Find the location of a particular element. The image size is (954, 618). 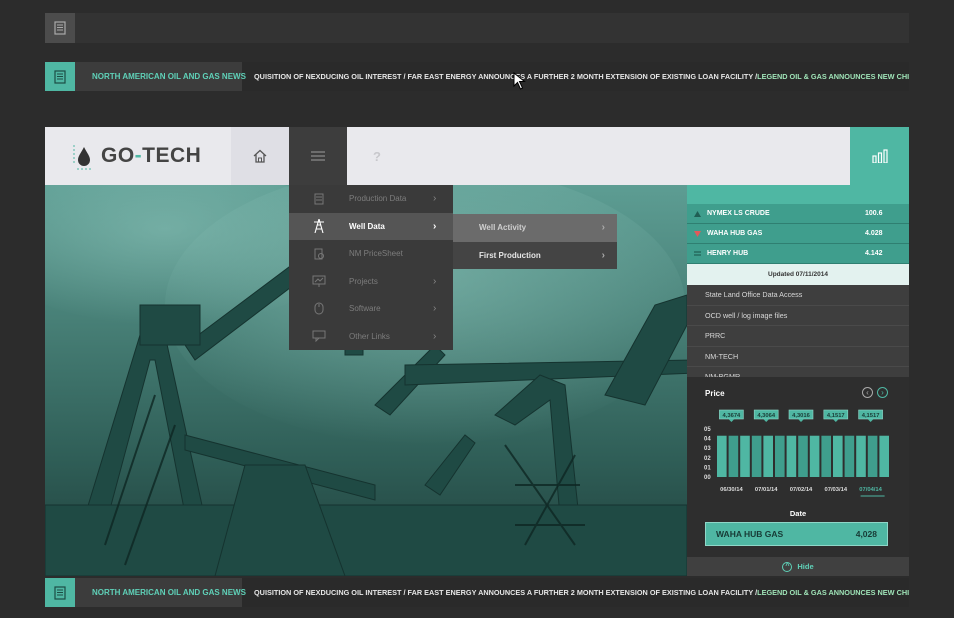

link-nm-tech: NM-TECH is located at coordinates (798, 356).